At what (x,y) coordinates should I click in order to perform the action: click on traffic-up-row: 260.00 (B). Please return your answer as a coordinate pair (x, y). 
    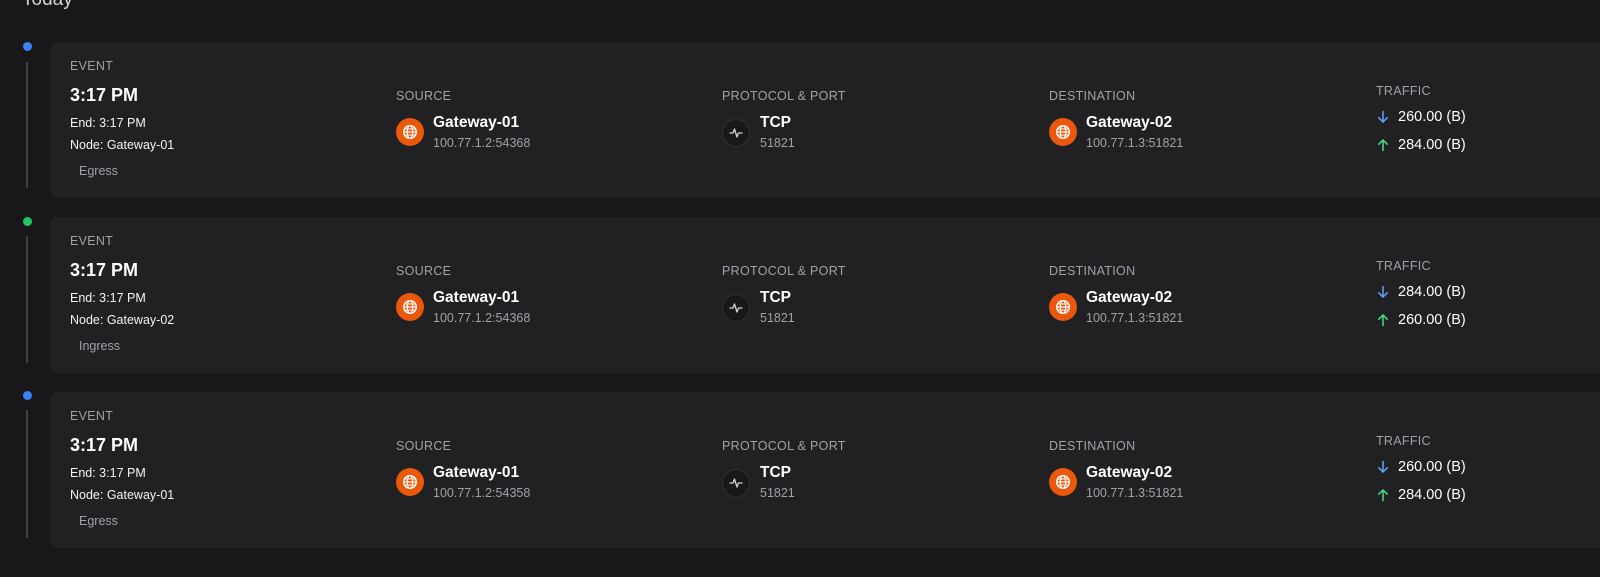
    Looking at the image, I should click on (1421, 320).